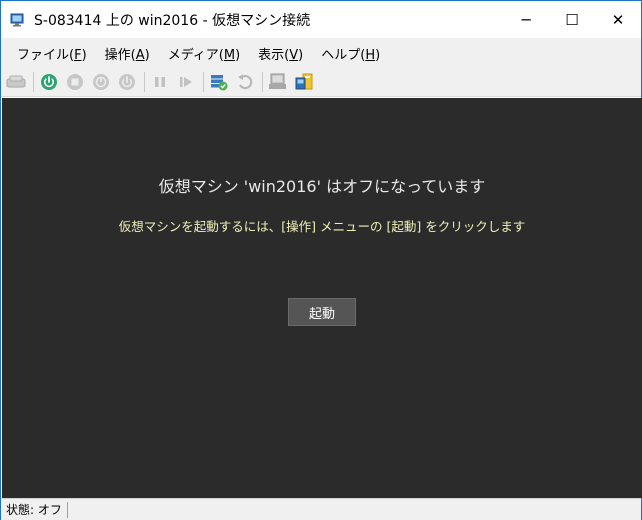  What do you see at coordinates (34, 509) in the screenshot?
I see `vm-state-status: 状態: オフ` at bounding box center [34, 509].